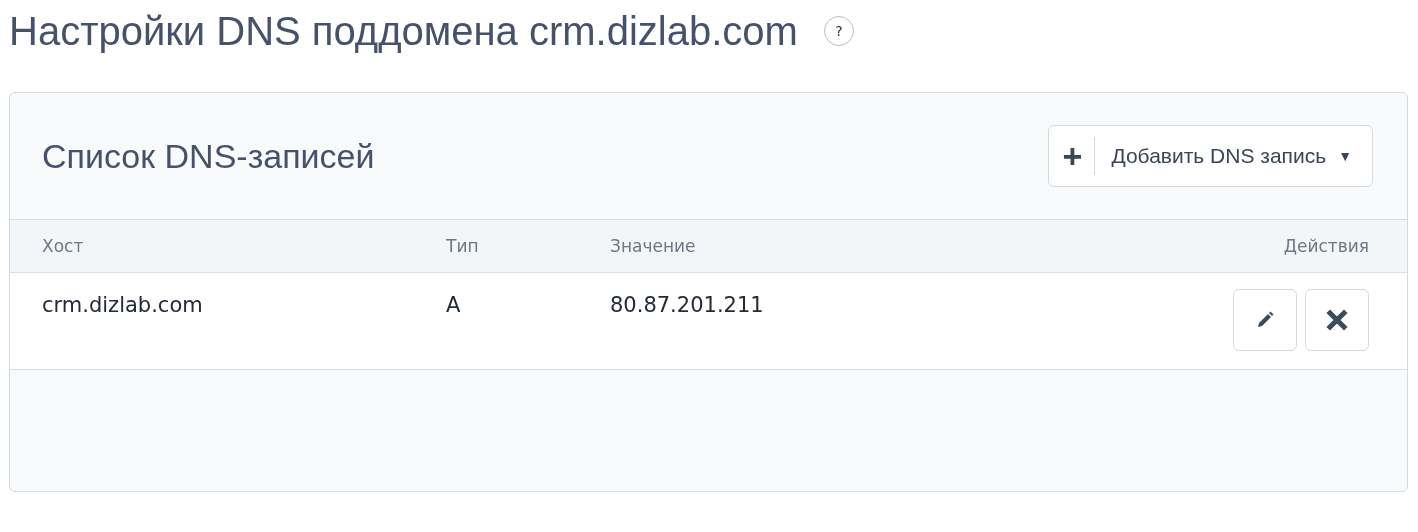 This screenshot has width=1418, height=532. I want to click on column-header: Значение, so click(653, 246).